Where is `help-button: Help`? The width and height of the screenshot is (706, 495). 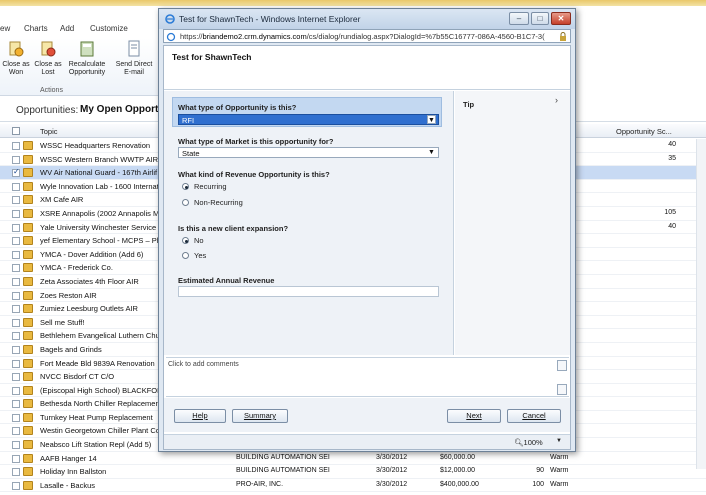 help-button: Help is located at coordinates (200, 416).